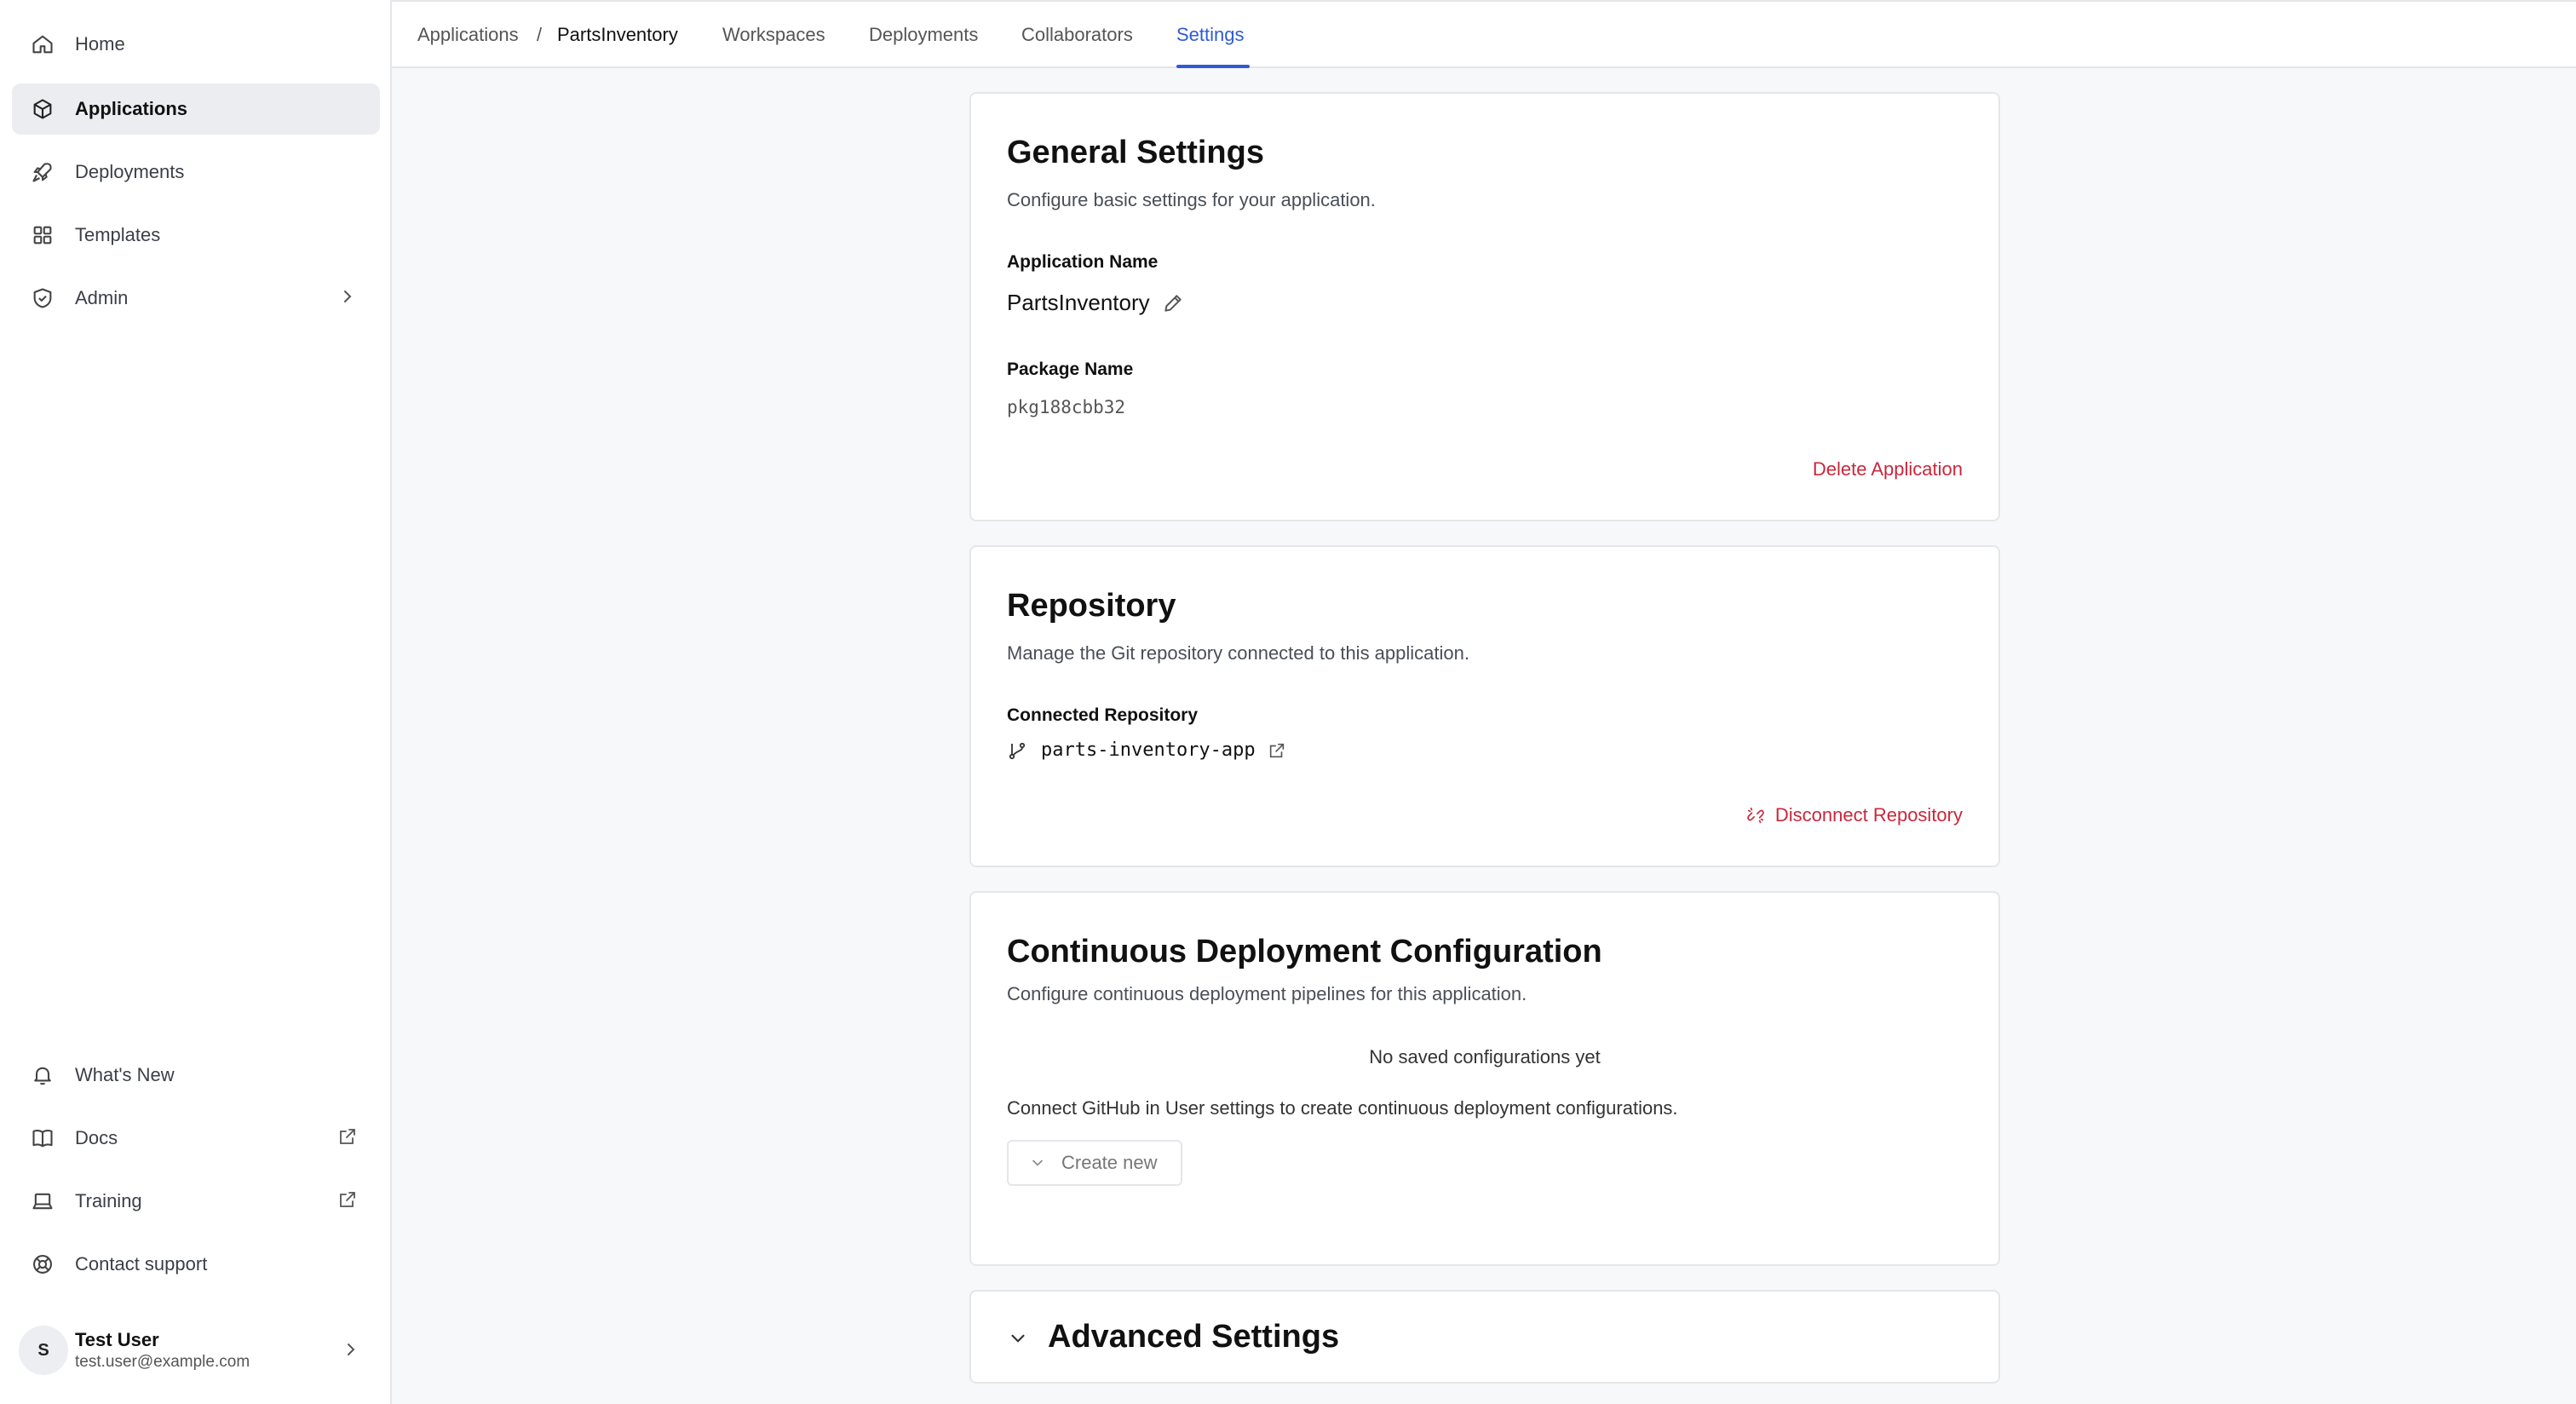  What do you see at coordinates (131, 108) in the screenshot?
I see `sidebar-item-label: Applications` at bounding box center [131, 108].